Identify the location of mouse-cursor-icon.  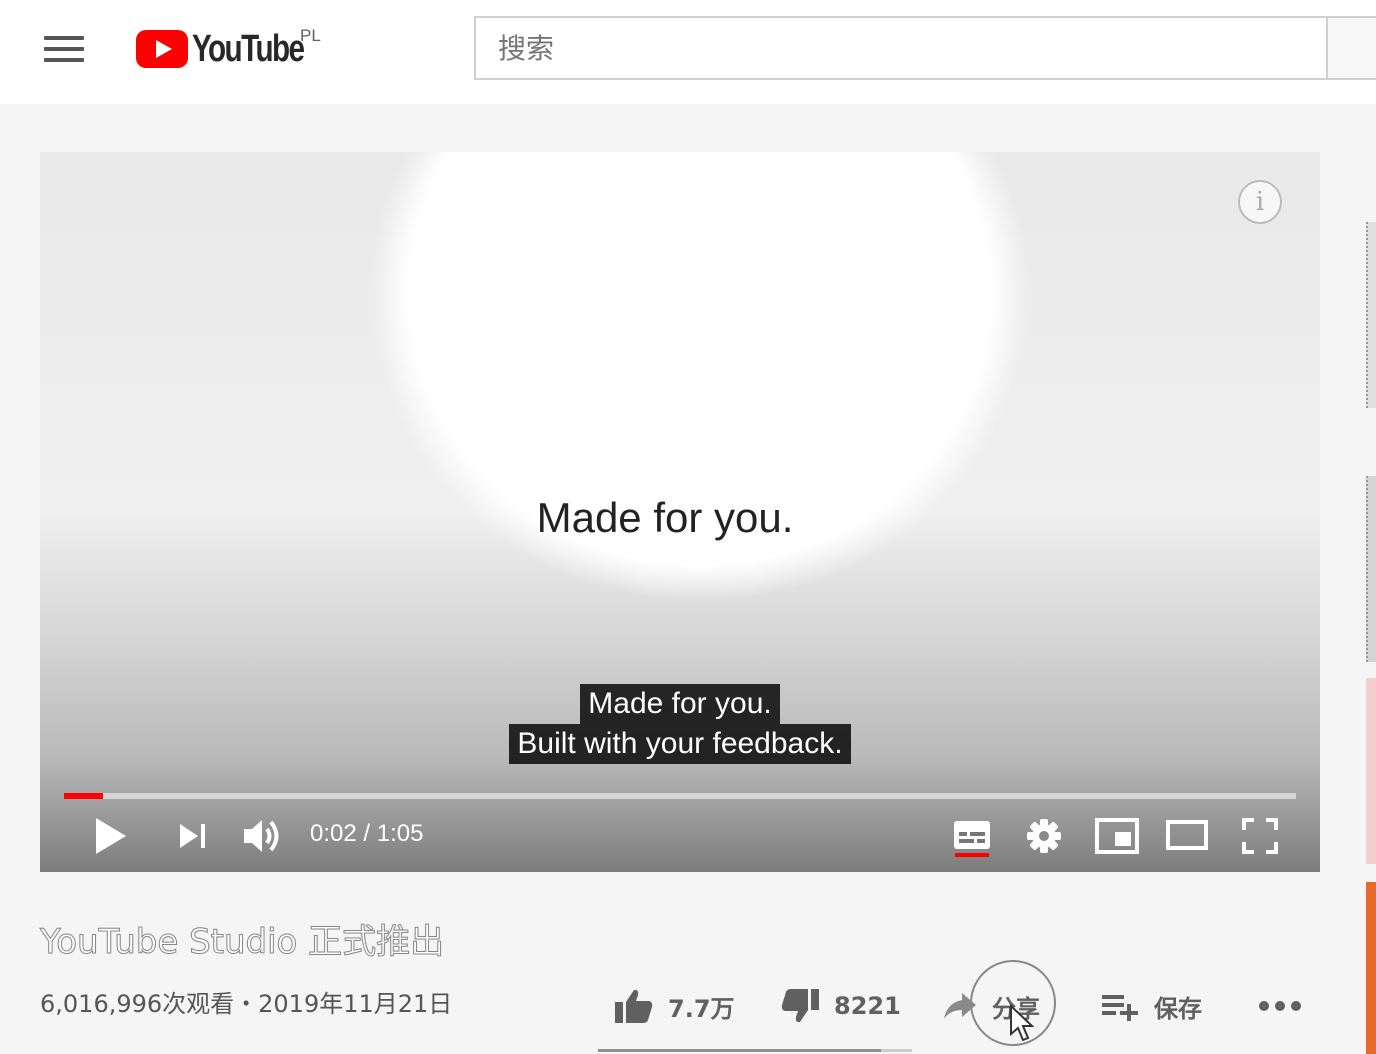
(1022, 1023).